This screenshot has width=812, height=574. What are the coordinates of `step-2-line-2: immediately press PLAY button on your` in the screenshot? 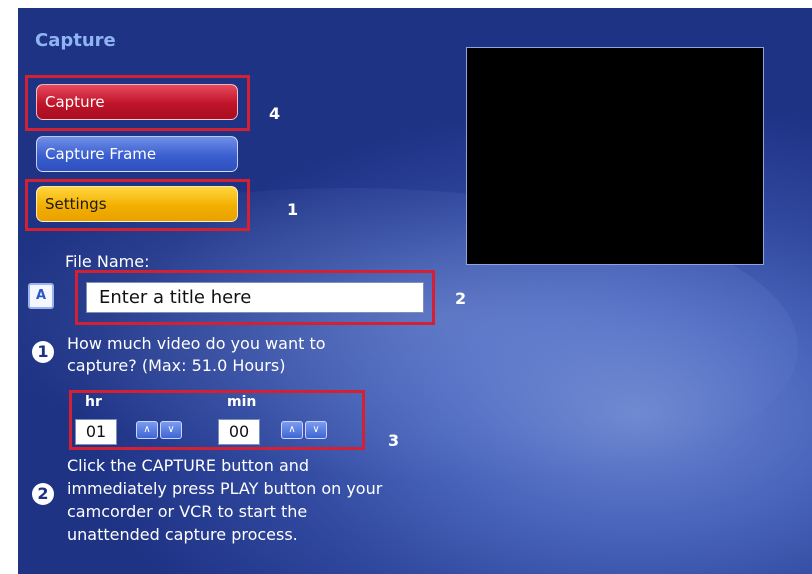 It's located at (225, 488).